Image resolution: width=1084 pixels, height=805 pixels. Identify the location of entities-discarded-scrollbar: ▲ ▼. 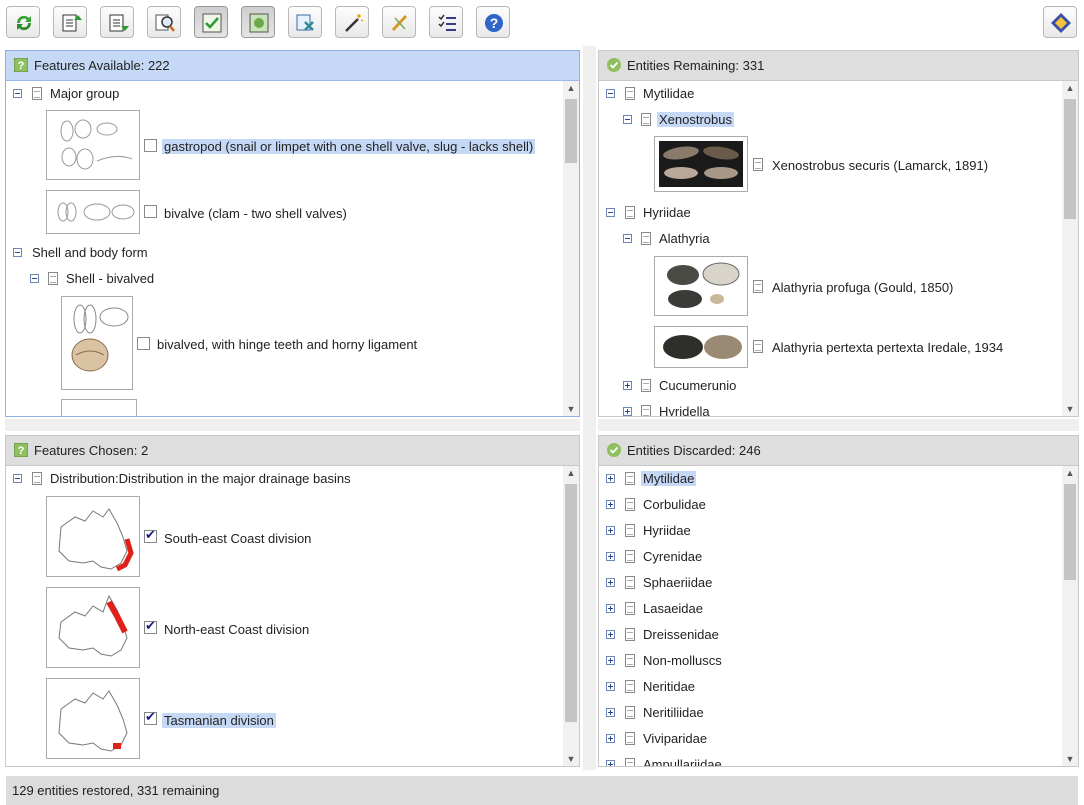
(1070, 616).